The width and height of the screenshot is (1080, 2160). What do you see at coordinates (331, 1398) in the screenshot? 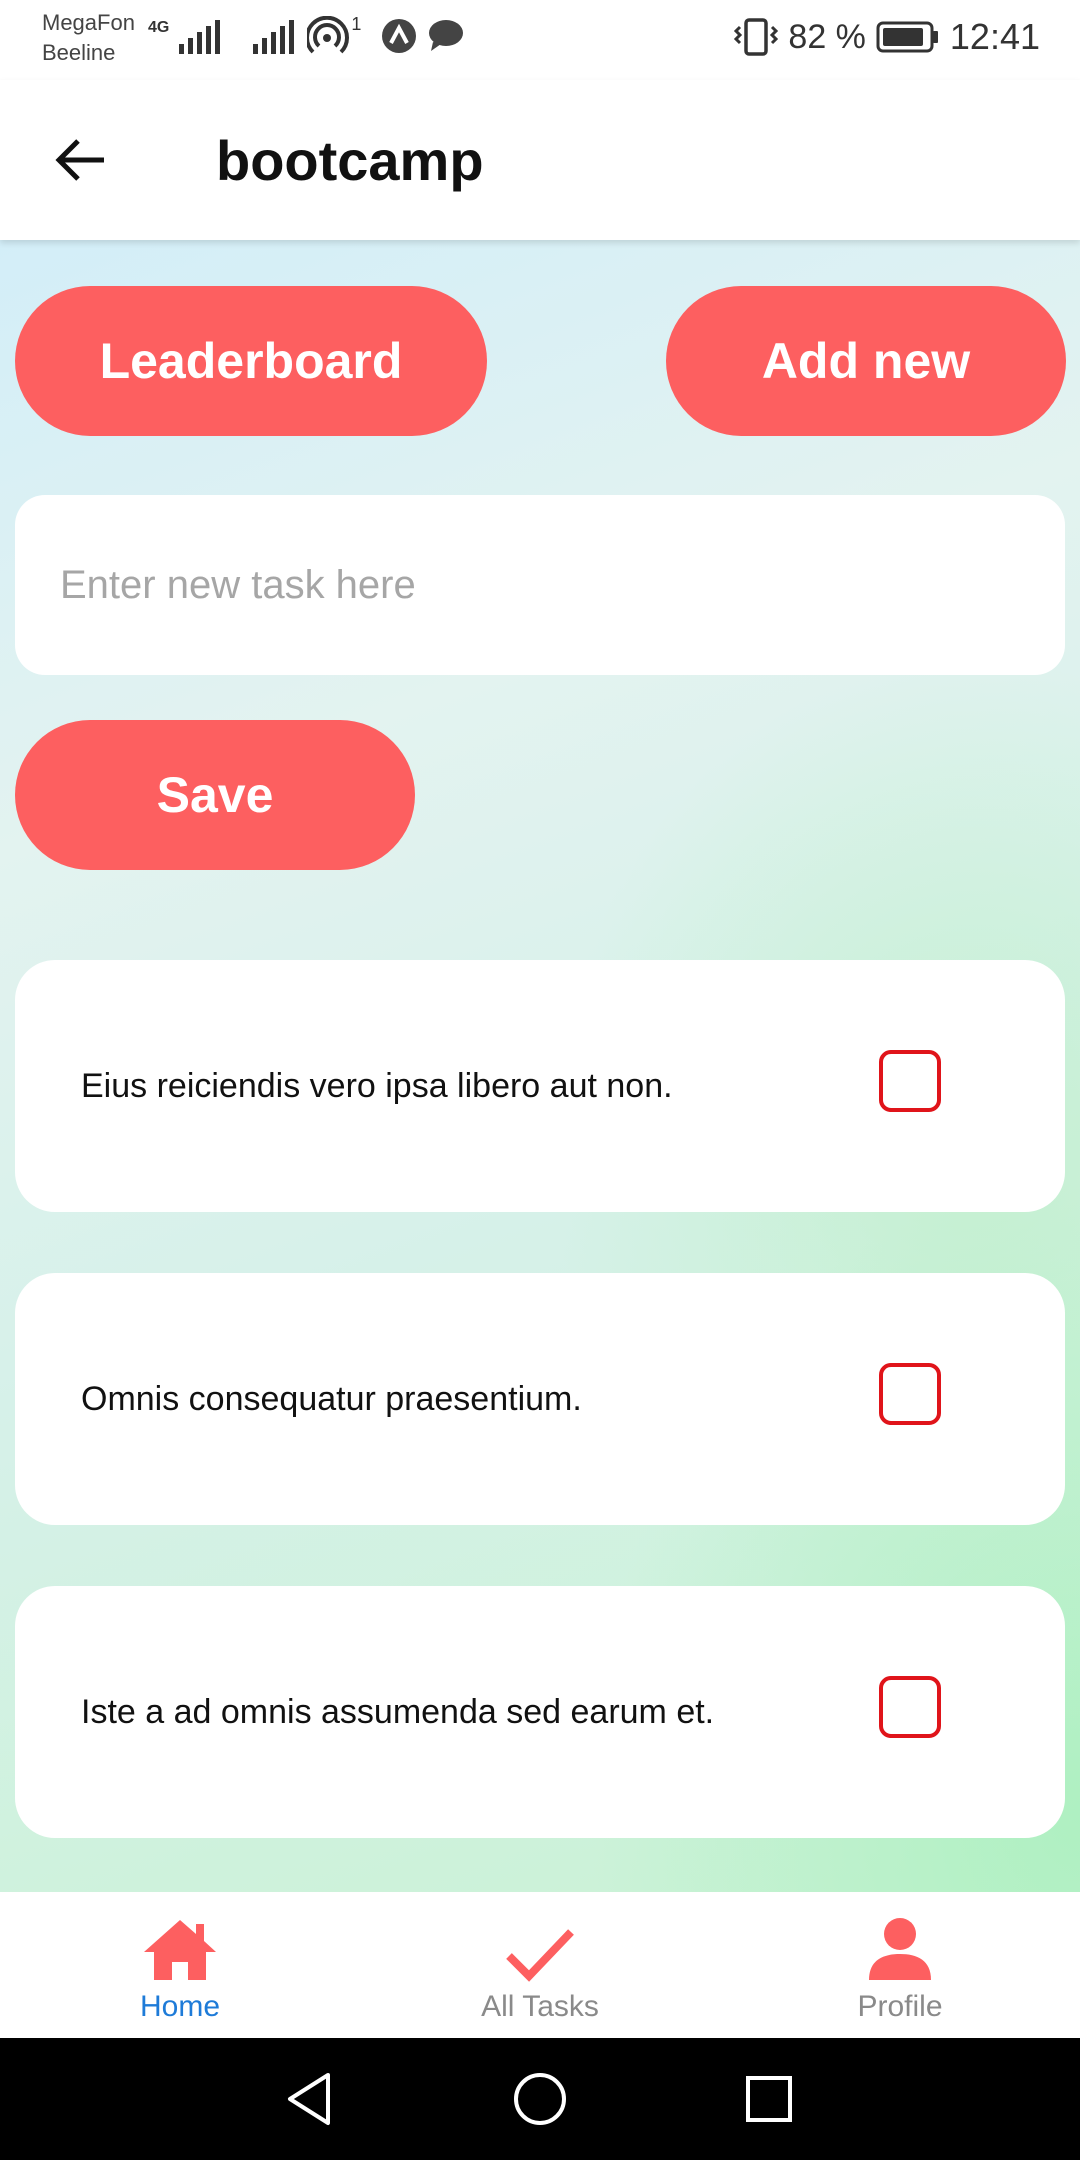
I see `task-text: Omnis consequatur praesentium.` at bounding box center [331, 1398].